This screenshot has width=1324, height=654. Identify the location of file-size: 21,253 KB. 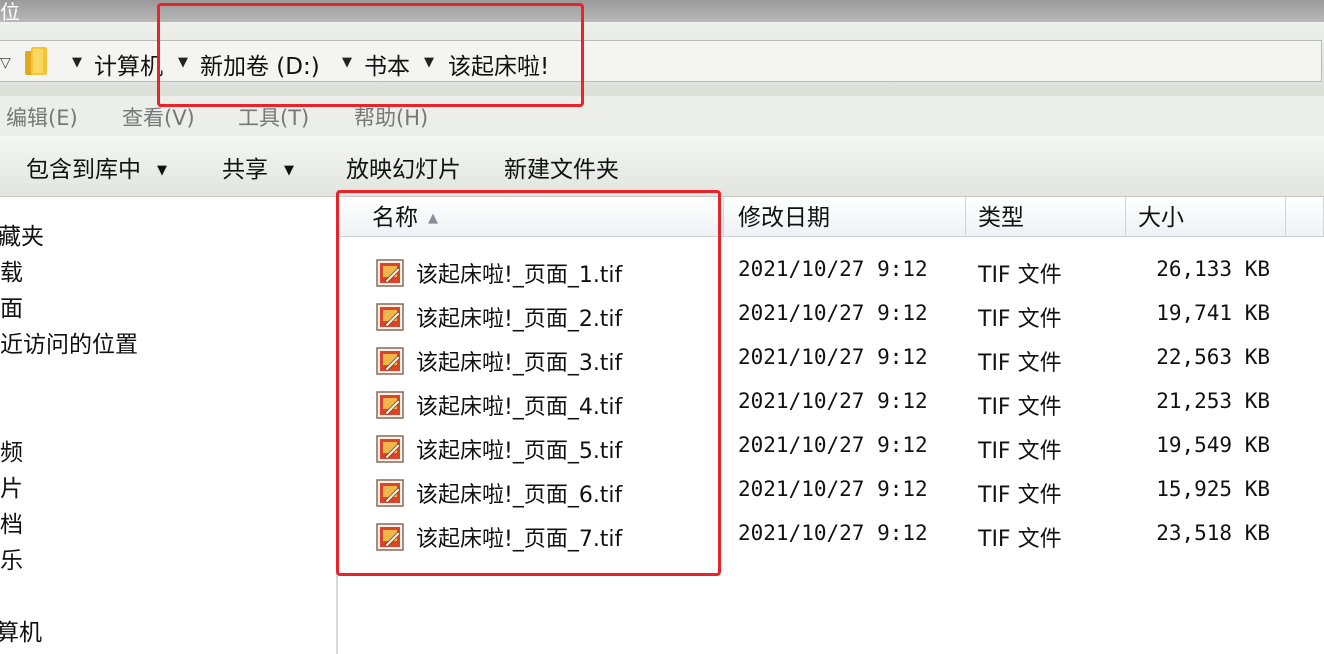
(1213, 401).